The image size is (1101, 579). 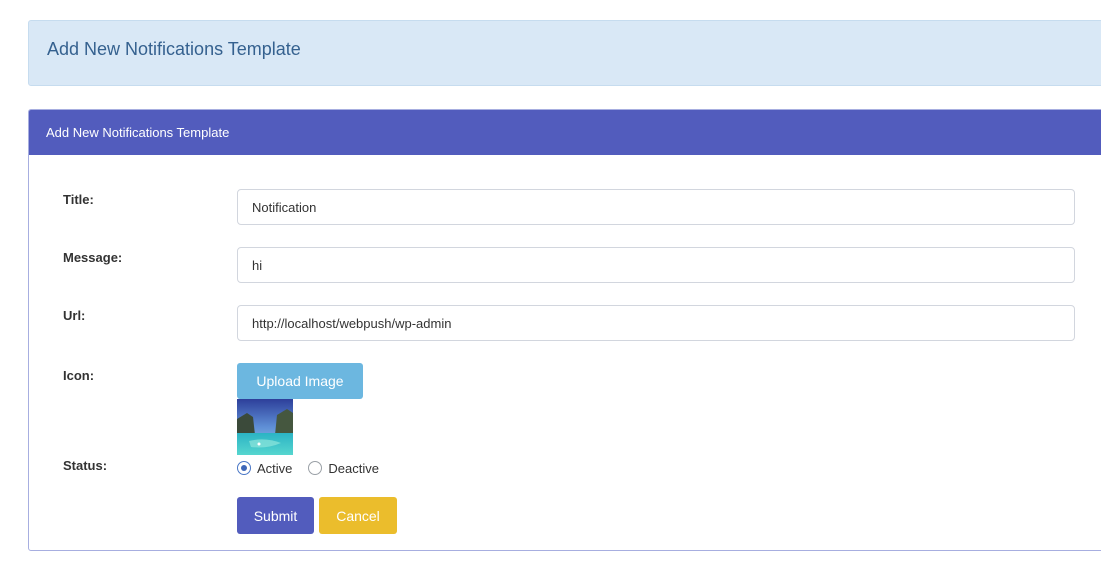 I want to click on message-label: Message:, so click(x=93, y=257).